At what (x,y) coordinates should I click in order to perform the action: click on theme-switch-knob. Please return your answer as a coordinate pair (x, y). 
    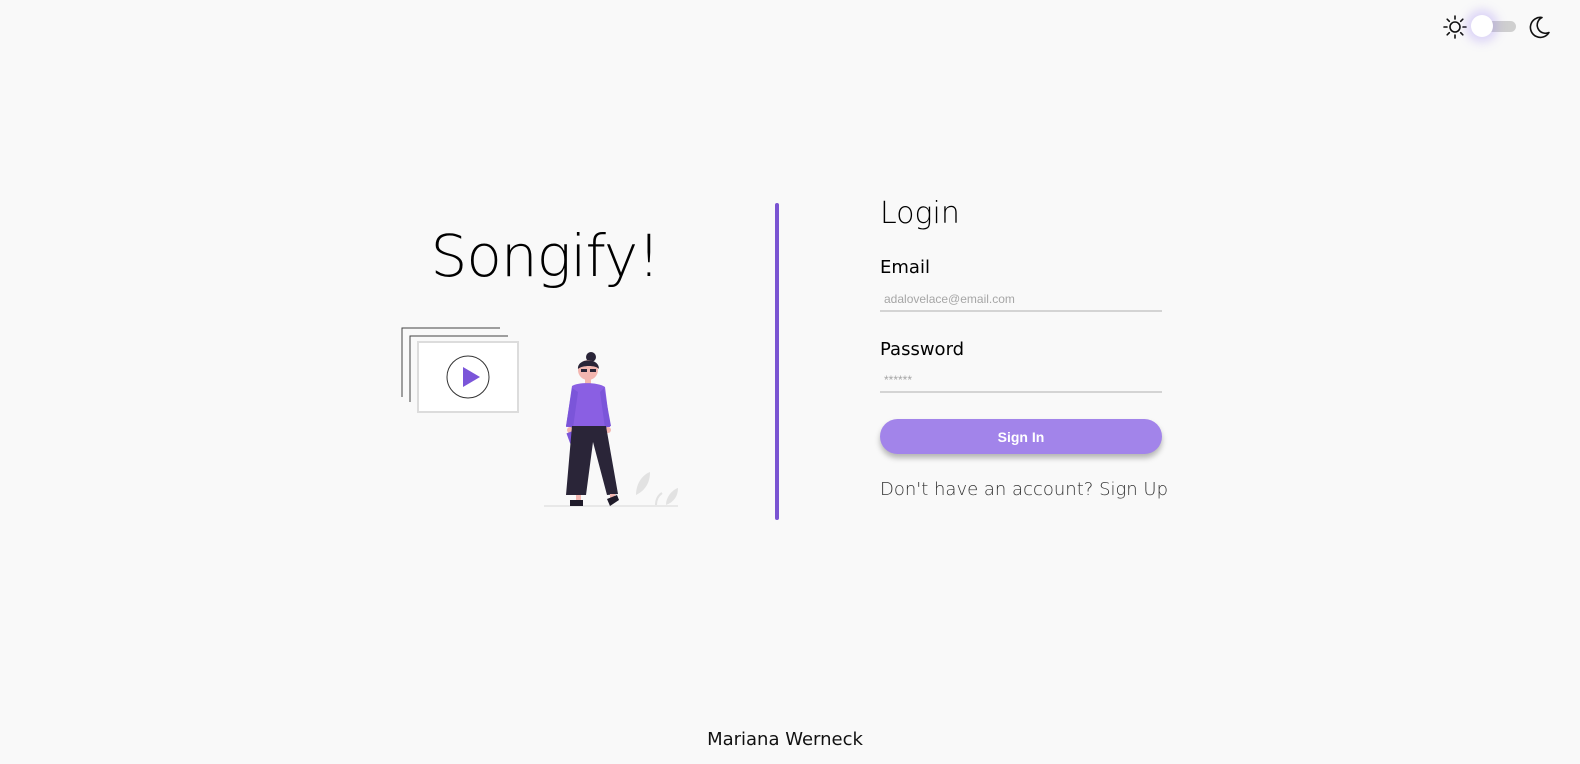
    Looking at the image, I should click on (1482, 26).